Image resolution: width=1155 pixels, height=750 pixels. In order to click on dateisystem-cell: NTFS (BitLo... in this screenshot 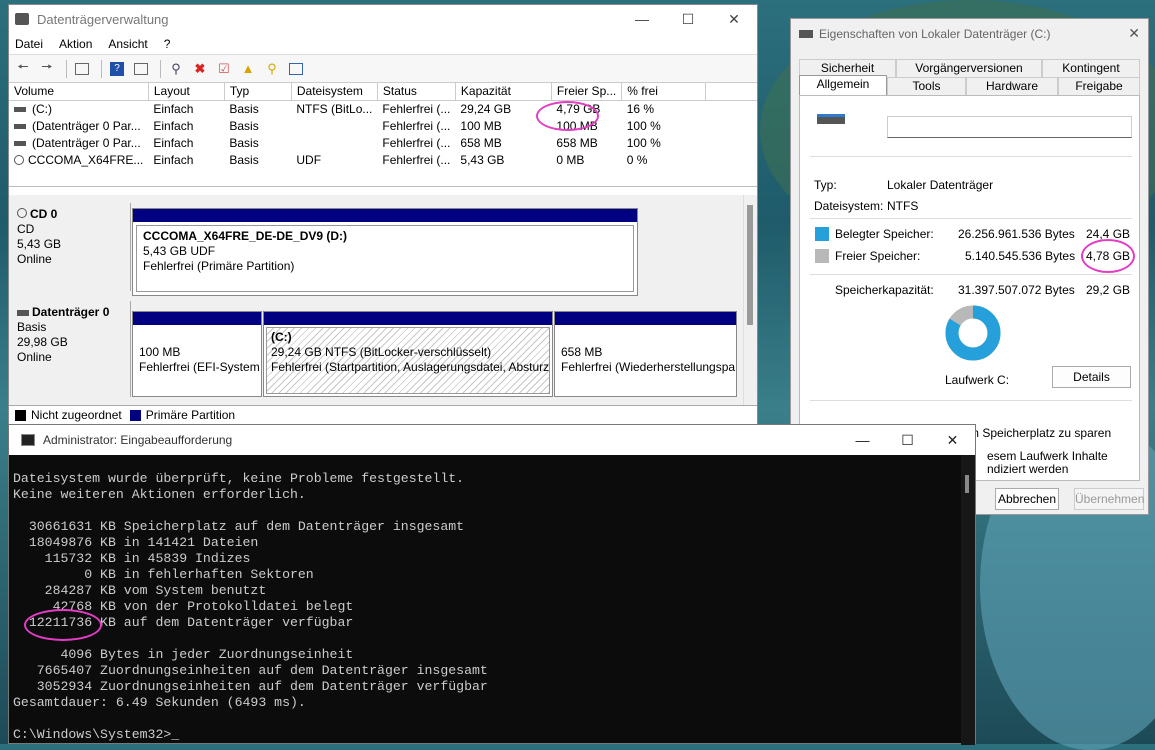, I will do `click(334, 108)`.